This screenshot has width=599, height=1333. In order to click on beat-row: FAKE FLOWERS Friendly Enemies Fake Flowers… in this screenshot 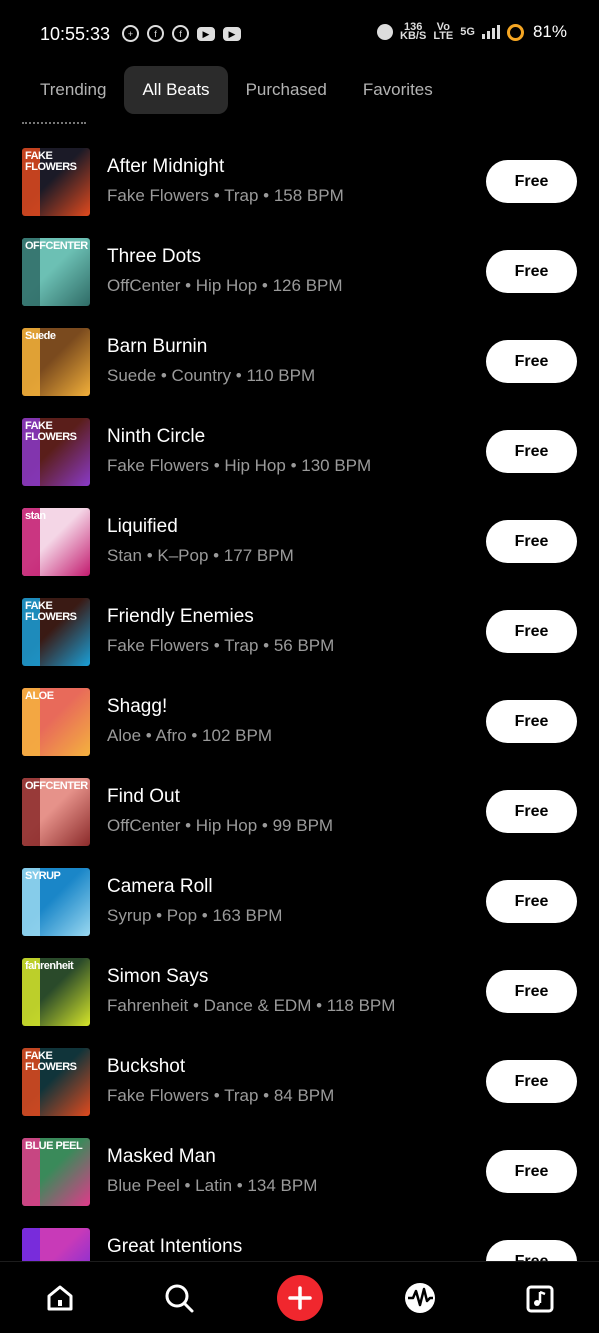, I will do `click(299, 643)`.